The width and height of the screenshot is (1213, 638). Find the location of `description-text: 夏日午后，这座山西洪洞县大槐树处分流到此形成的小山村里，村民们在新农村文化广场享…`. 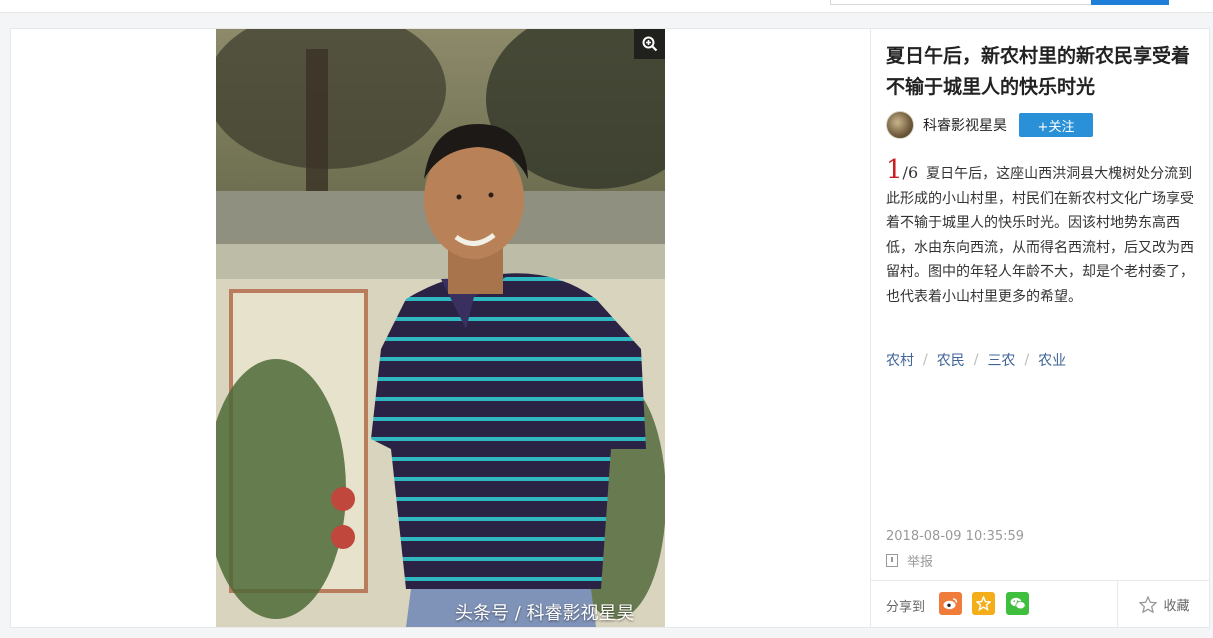

description-text: 夏日午后，这座山西洪洞县大槐树处分流到此形成的小山村里，村民们在新农村文化广场享… is located at coordinates (1040, 235).